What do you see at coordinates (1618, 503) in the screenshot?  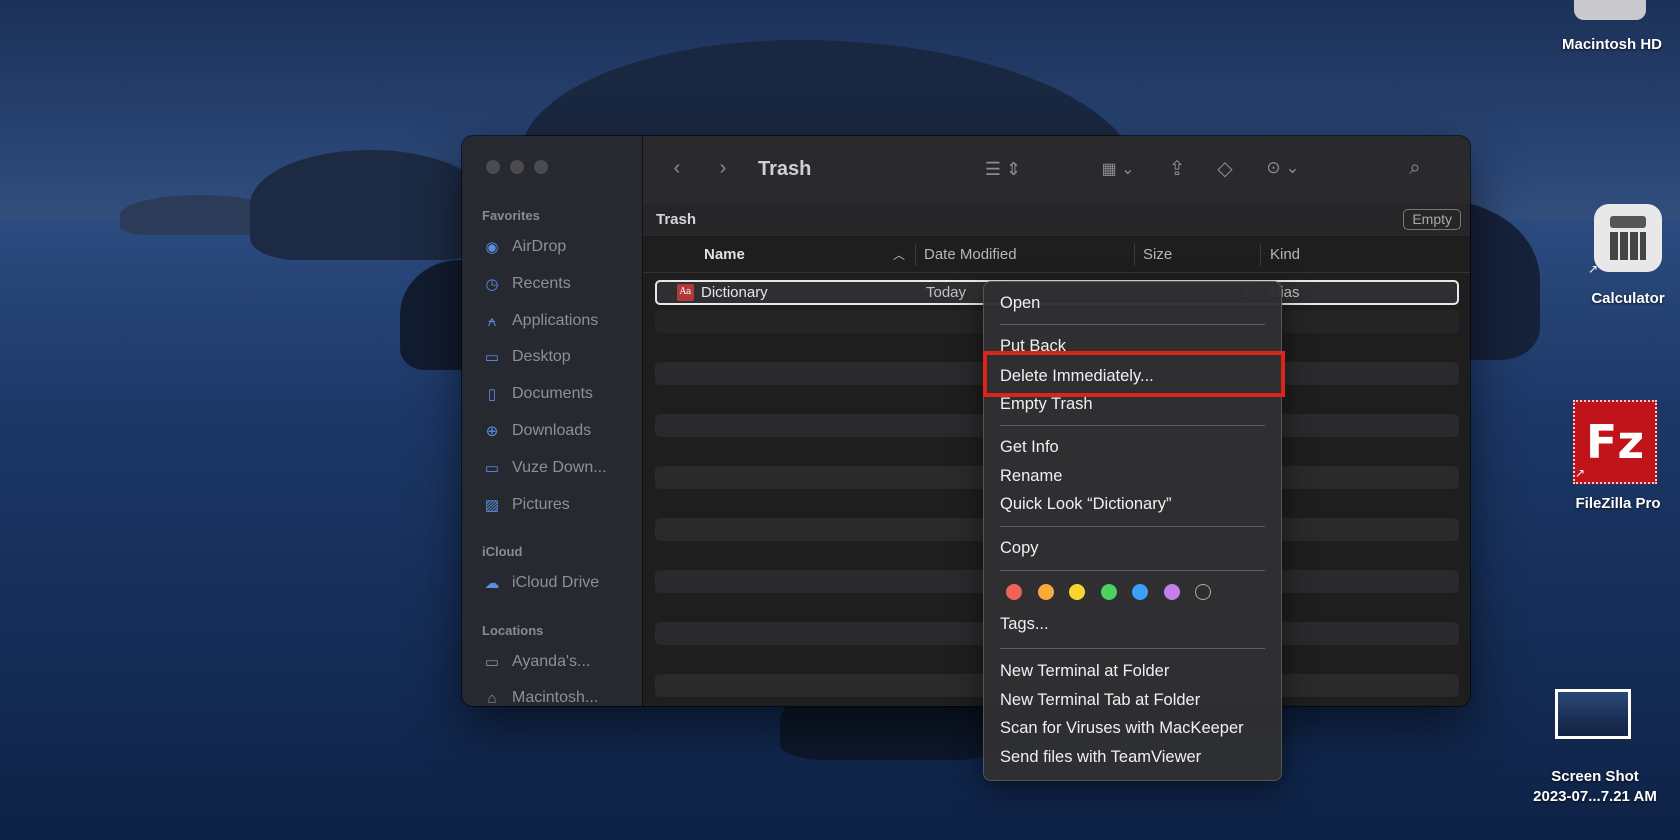 I see `desktop-icon-label: FileZilla Pro` at bounding box center [1618, 503].